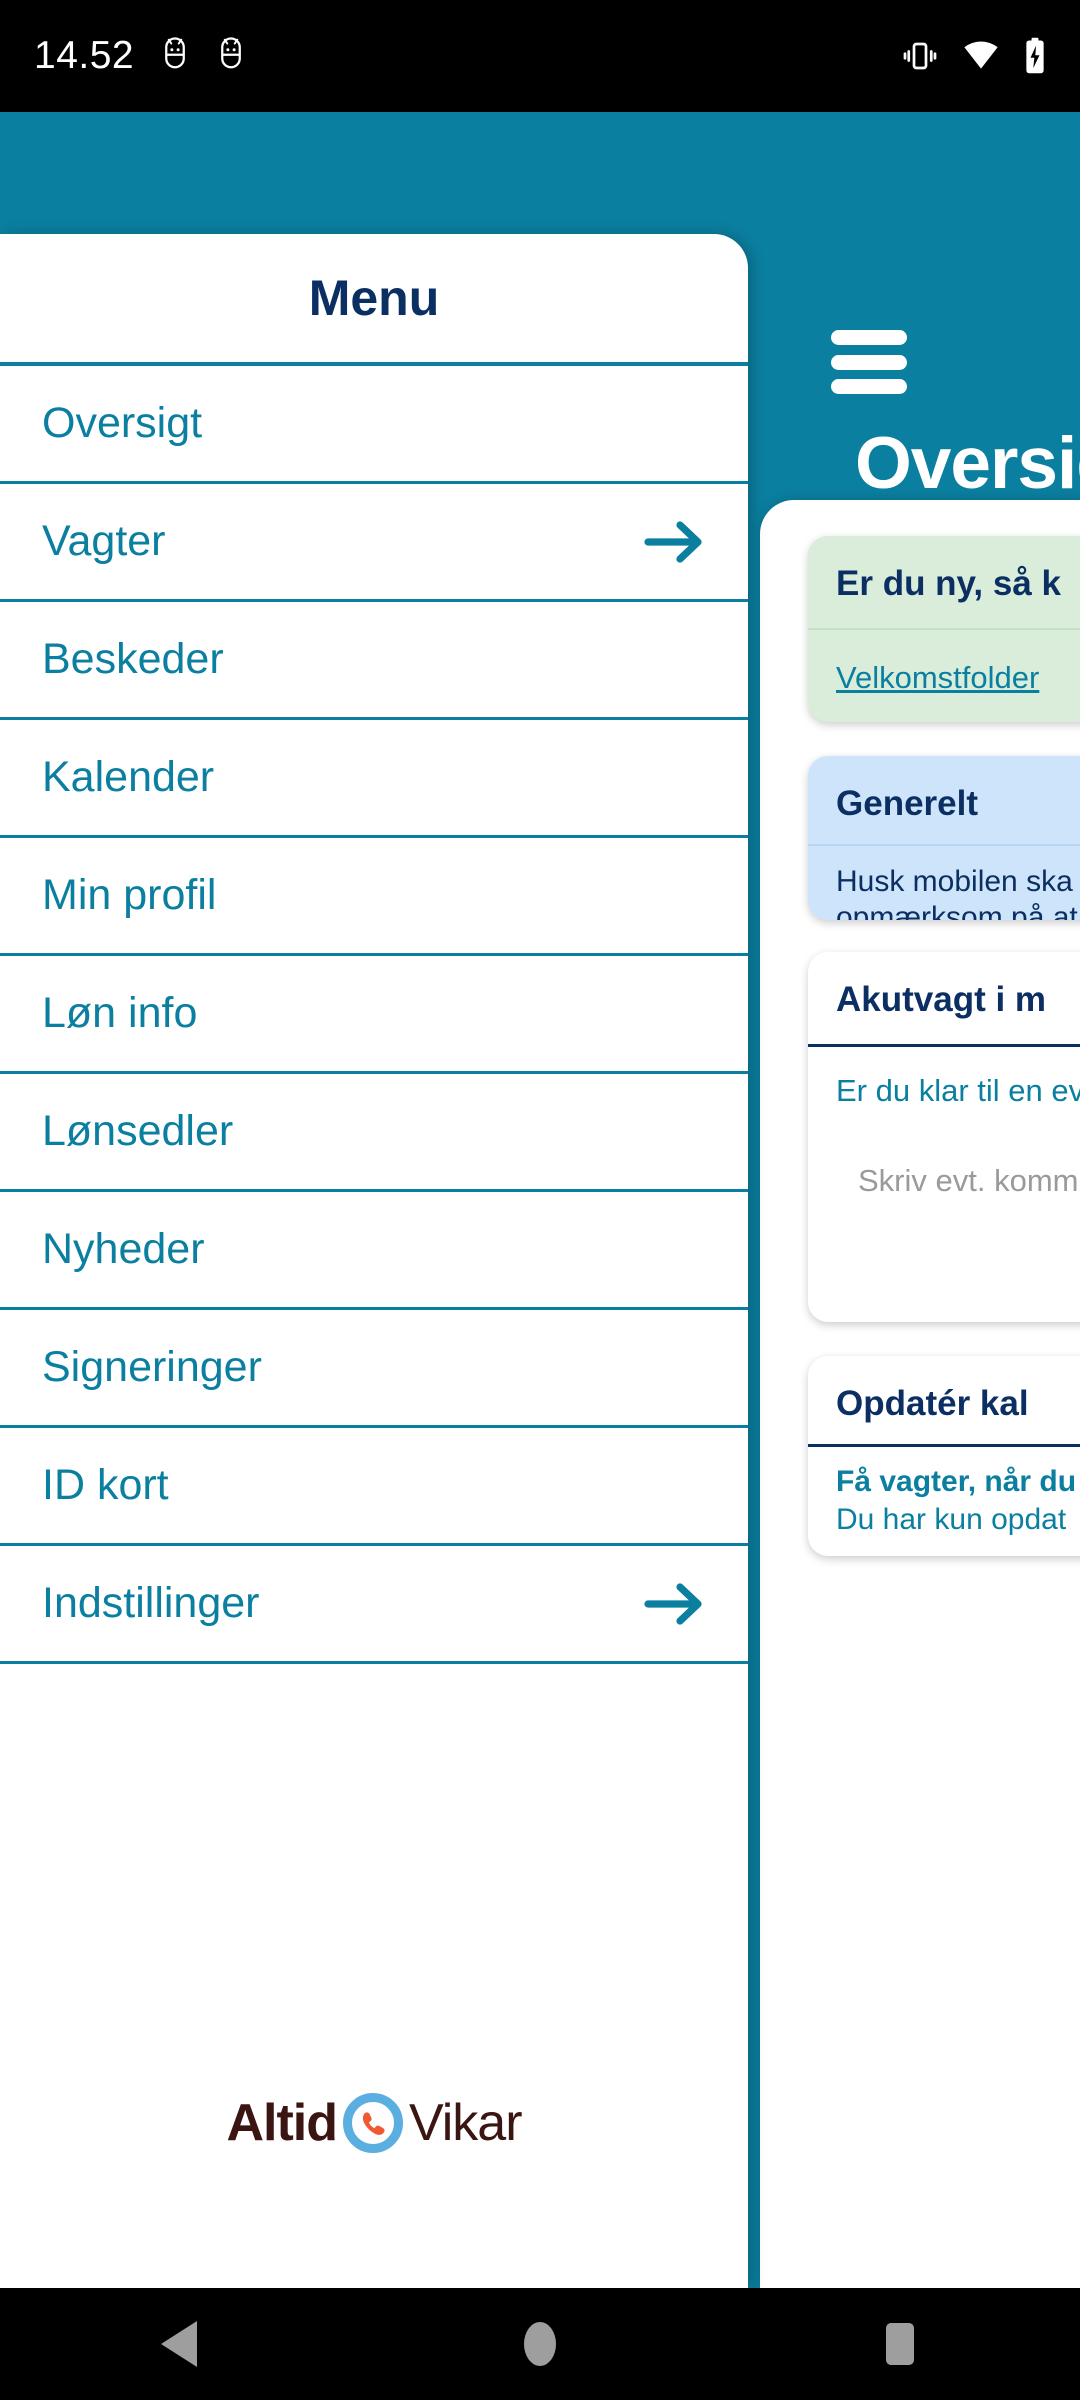 The height and width of the screenshot is (2400, 1080). What do you see at coordinates (133, 659) in the screenshot?
I see `sidebar-item-label: Beskeder` at bounding box center [133, 659].